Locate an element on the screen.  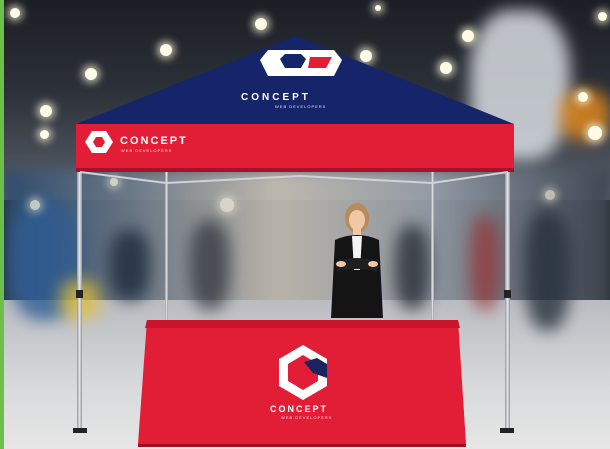
image-left-edge is located at coordinates (2, 224).